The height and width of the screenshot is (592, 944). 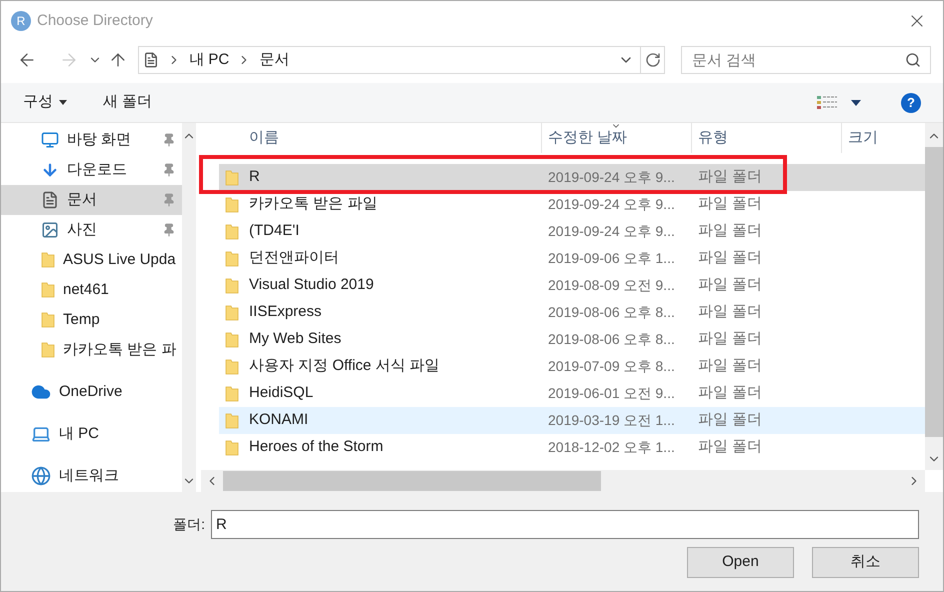 What do you see at coordinates (86, 290) in the screenshot?
I see `sidebar-label: net461` at bounding box center [86, 290].